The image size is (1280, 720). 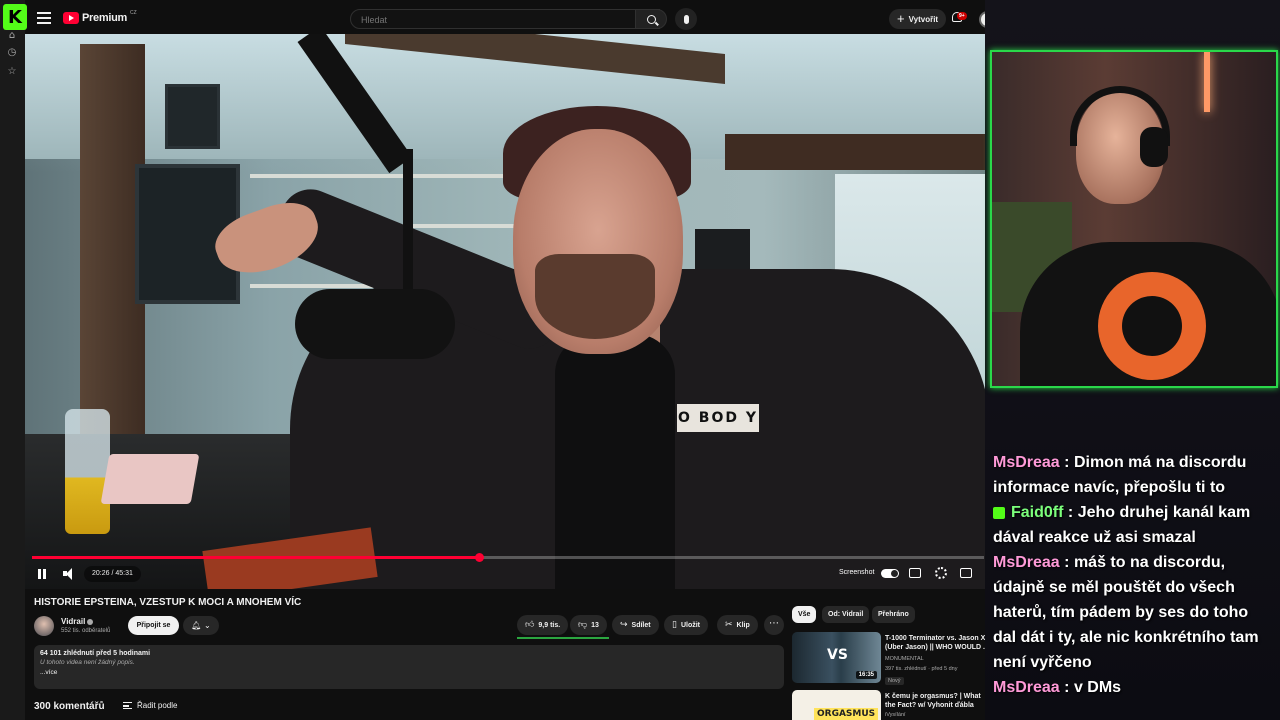 What do you see at coordinates (86, 631) in the screenshot?
I see `subscriber-count: 552 tis. odběratelů` at bounding box center [86, 631].